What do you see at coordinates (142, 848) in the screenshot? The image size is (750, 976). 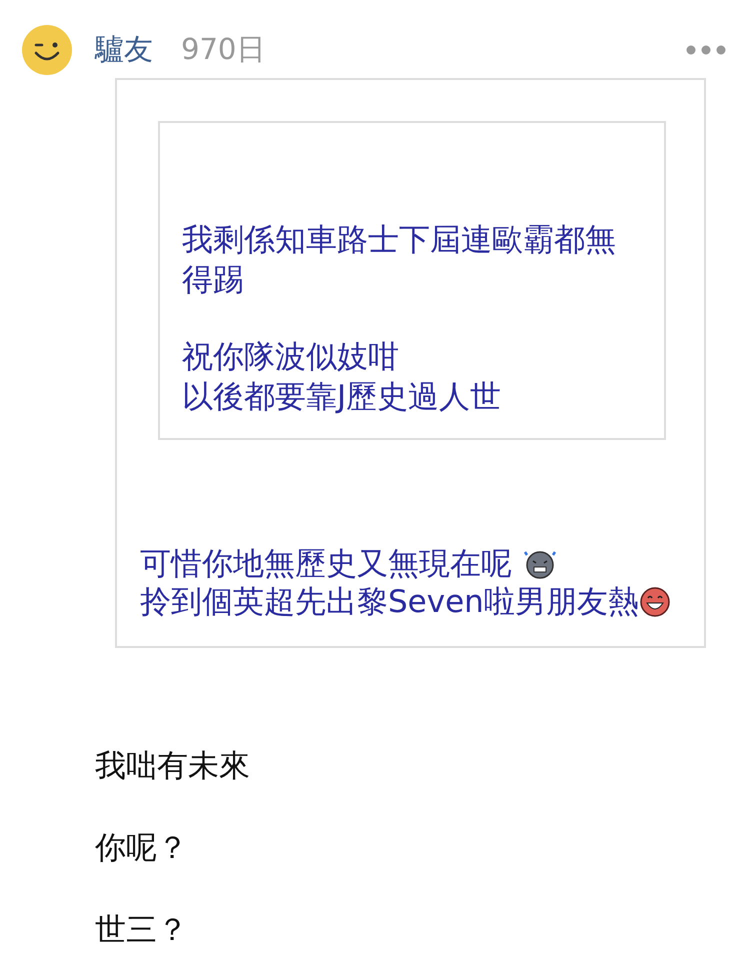 I see `post-text: 你呢？` at bounding box center [142, 848].